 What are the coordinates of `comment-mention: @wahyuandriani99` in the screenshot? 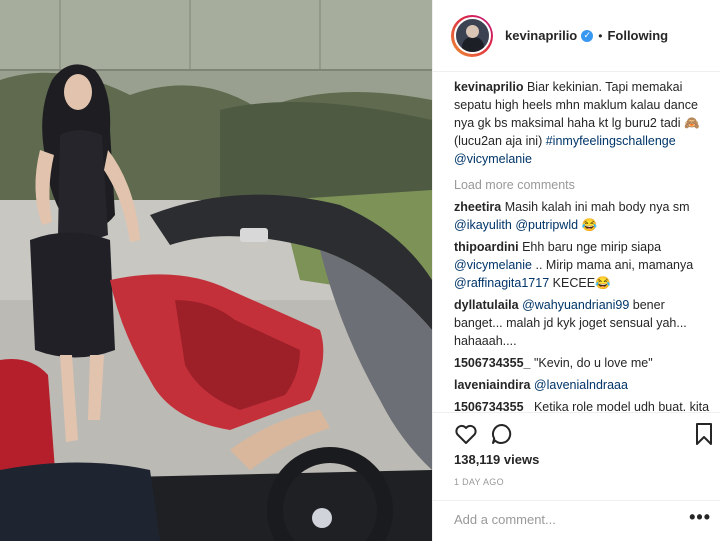 It's located at (575, 305).